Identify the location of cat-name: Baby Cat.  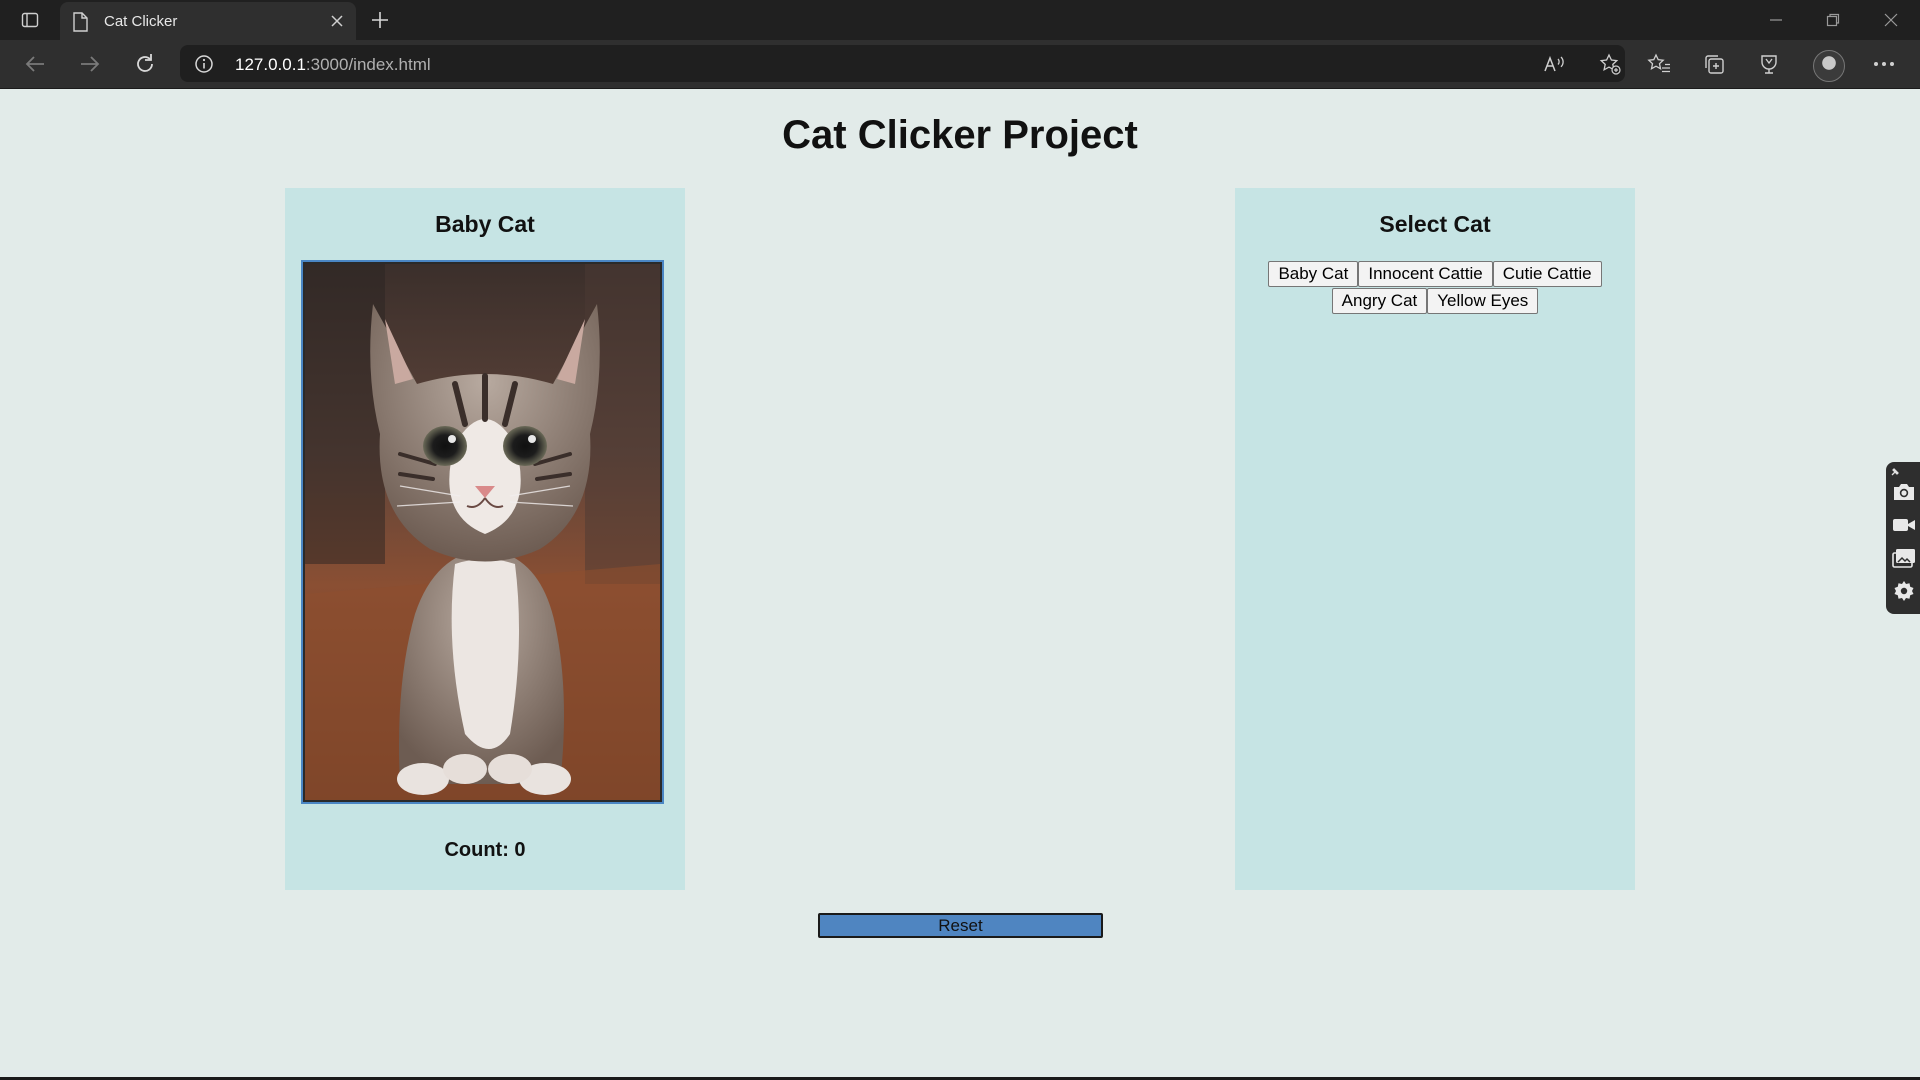
(485, 224).